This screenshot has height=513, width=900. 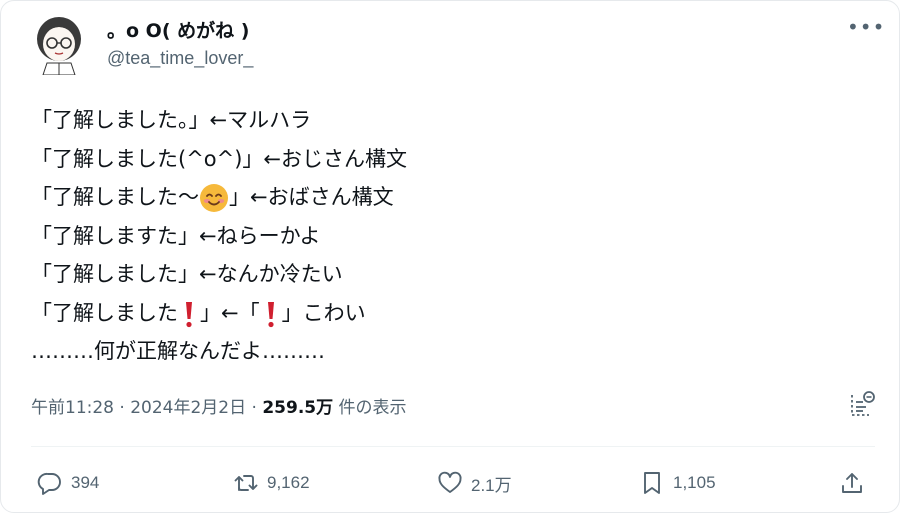 I want to click on smiling-face-emoji, so click(x=214, y=198).